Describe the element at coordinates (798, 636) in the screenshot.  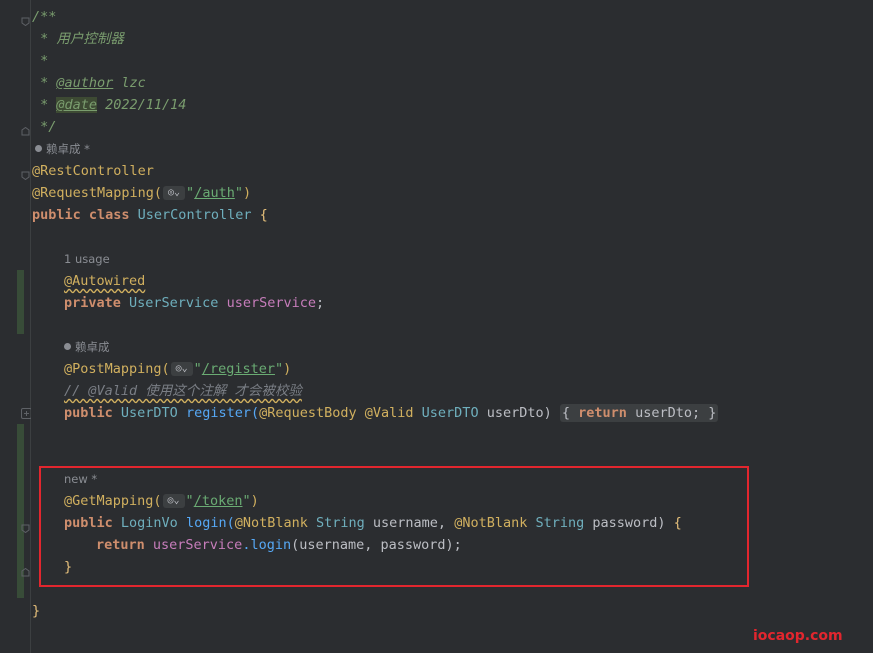
I see `watermark: iocaop.com` at that location.